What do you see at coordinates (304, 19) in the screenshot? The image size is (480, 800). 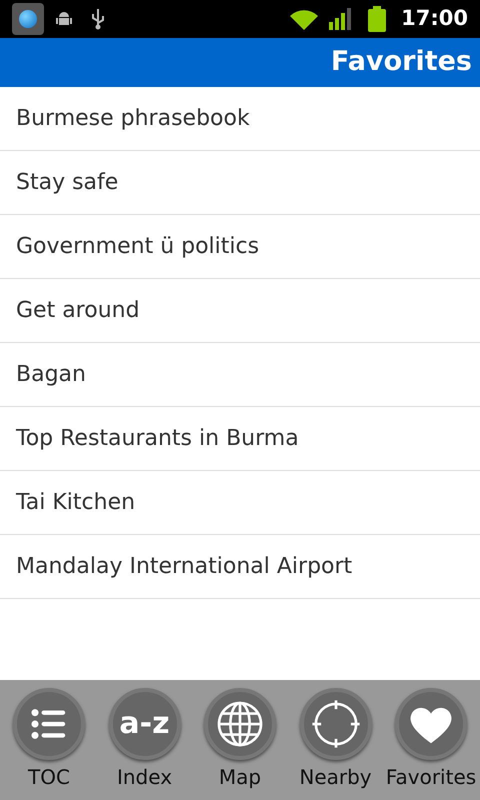 I see `wifi-icon` at bounding box center [304, 19].